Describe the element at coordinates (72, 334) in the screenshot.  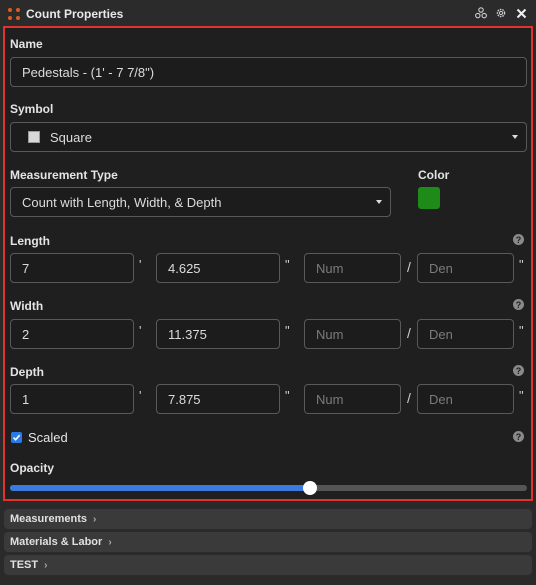
I see `width-feet-input: 2` at that location.